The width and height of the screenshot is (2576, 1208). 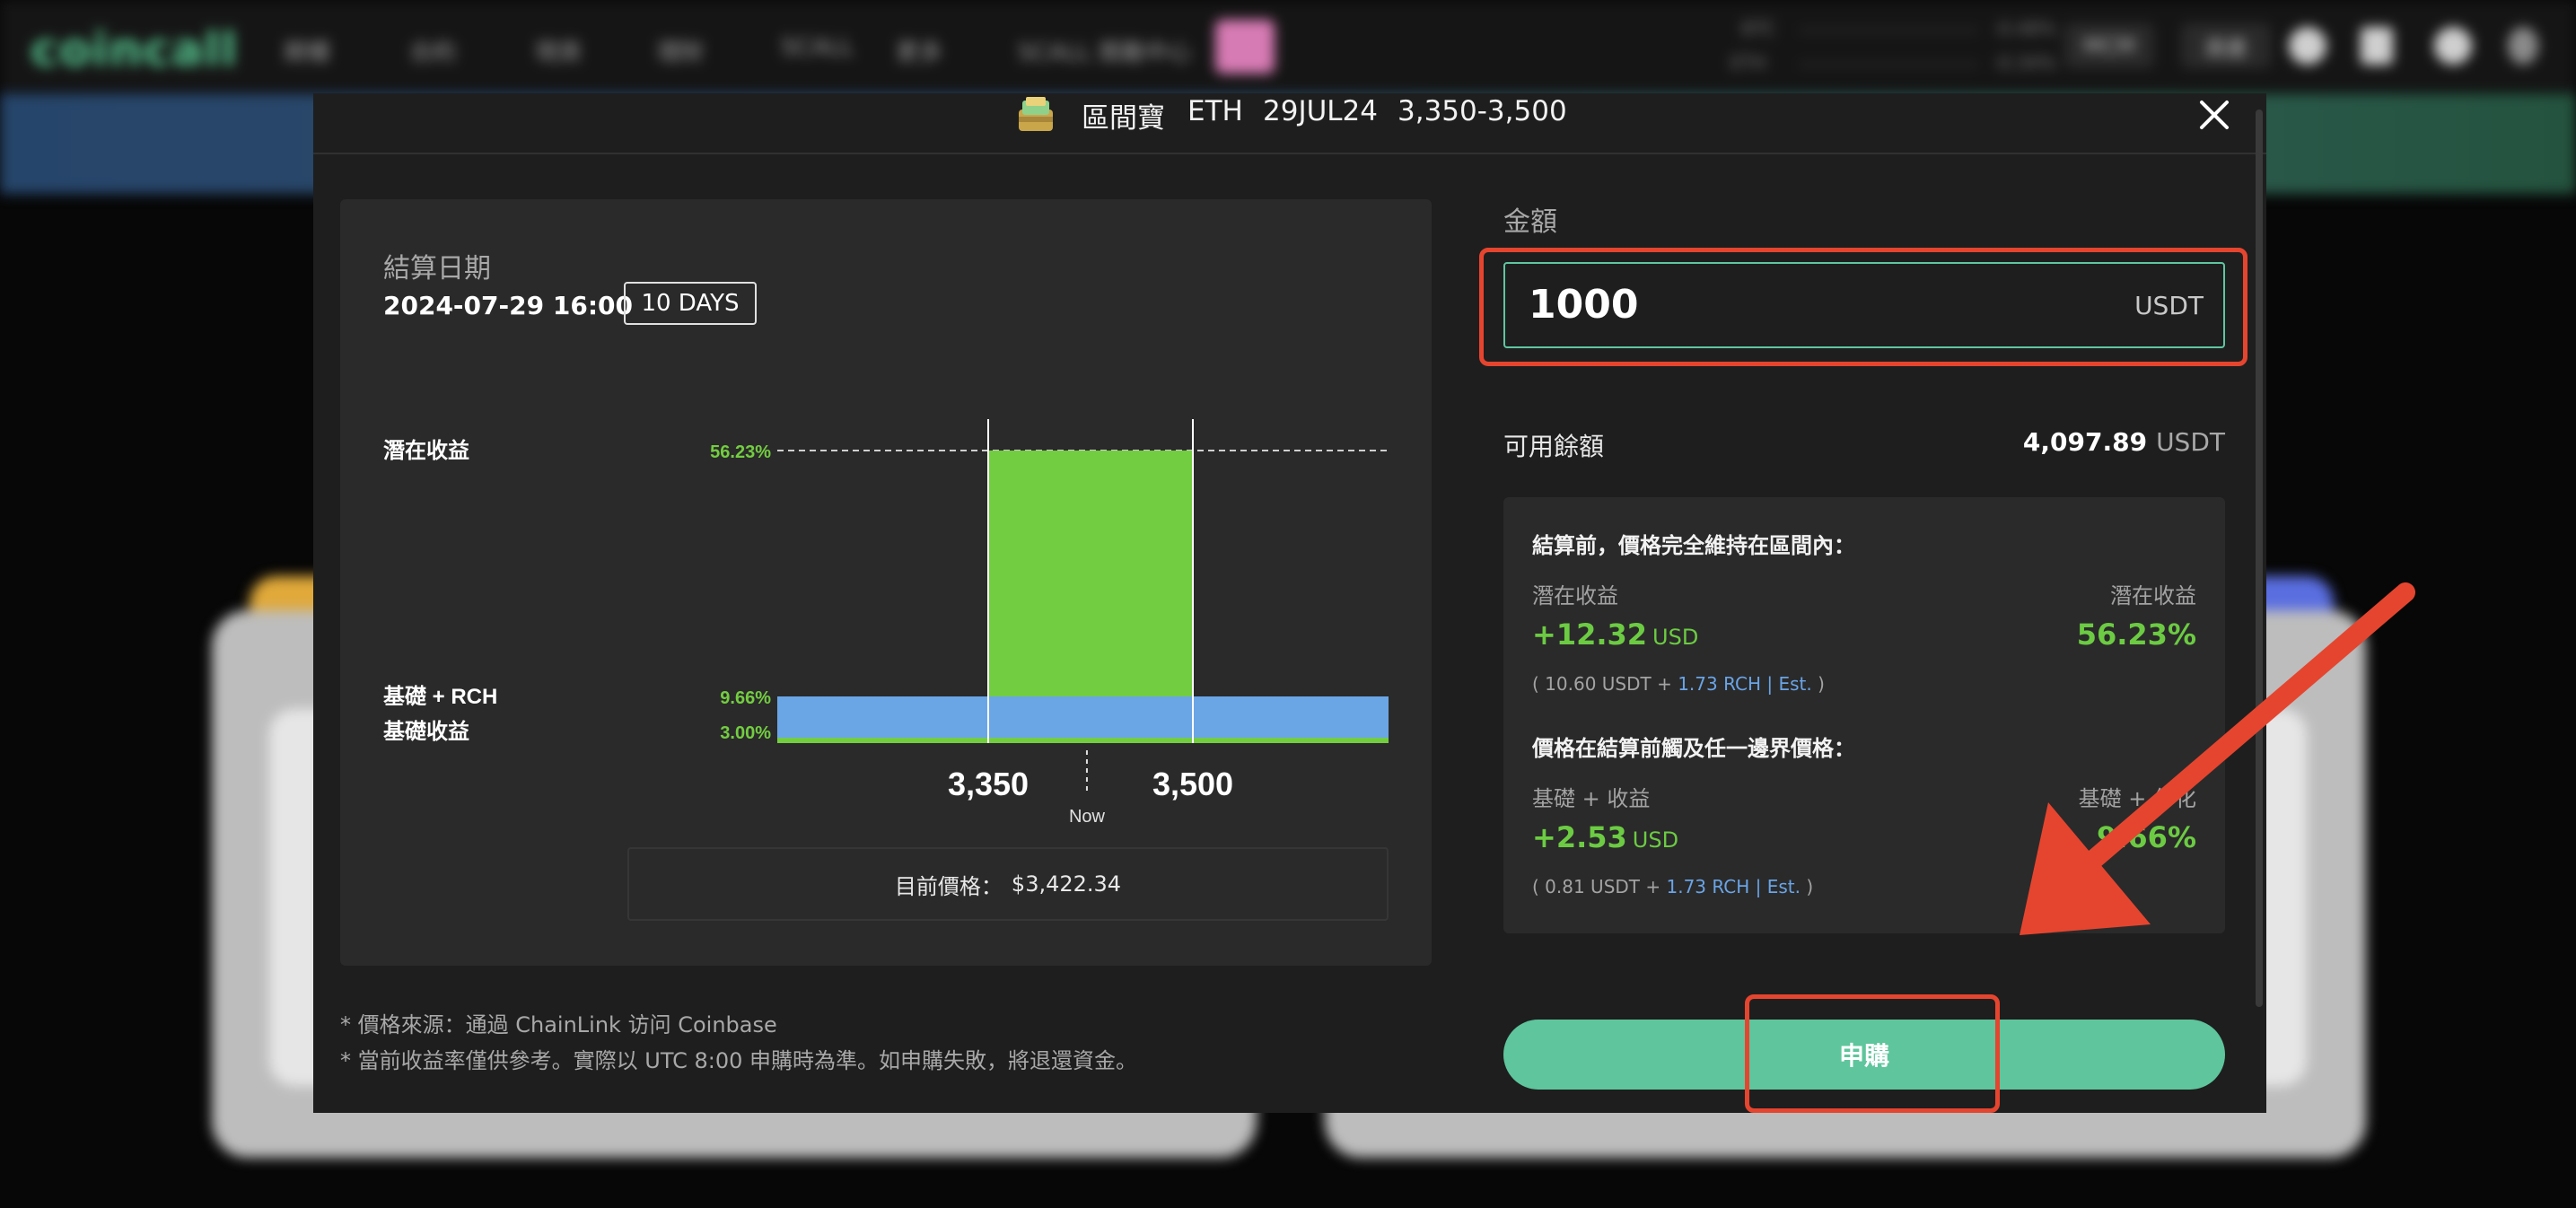 What do you see at coordinates (2259, 558) in the screenshot?
I see `modal-scrollbar` at bounding box center [2259, 558].